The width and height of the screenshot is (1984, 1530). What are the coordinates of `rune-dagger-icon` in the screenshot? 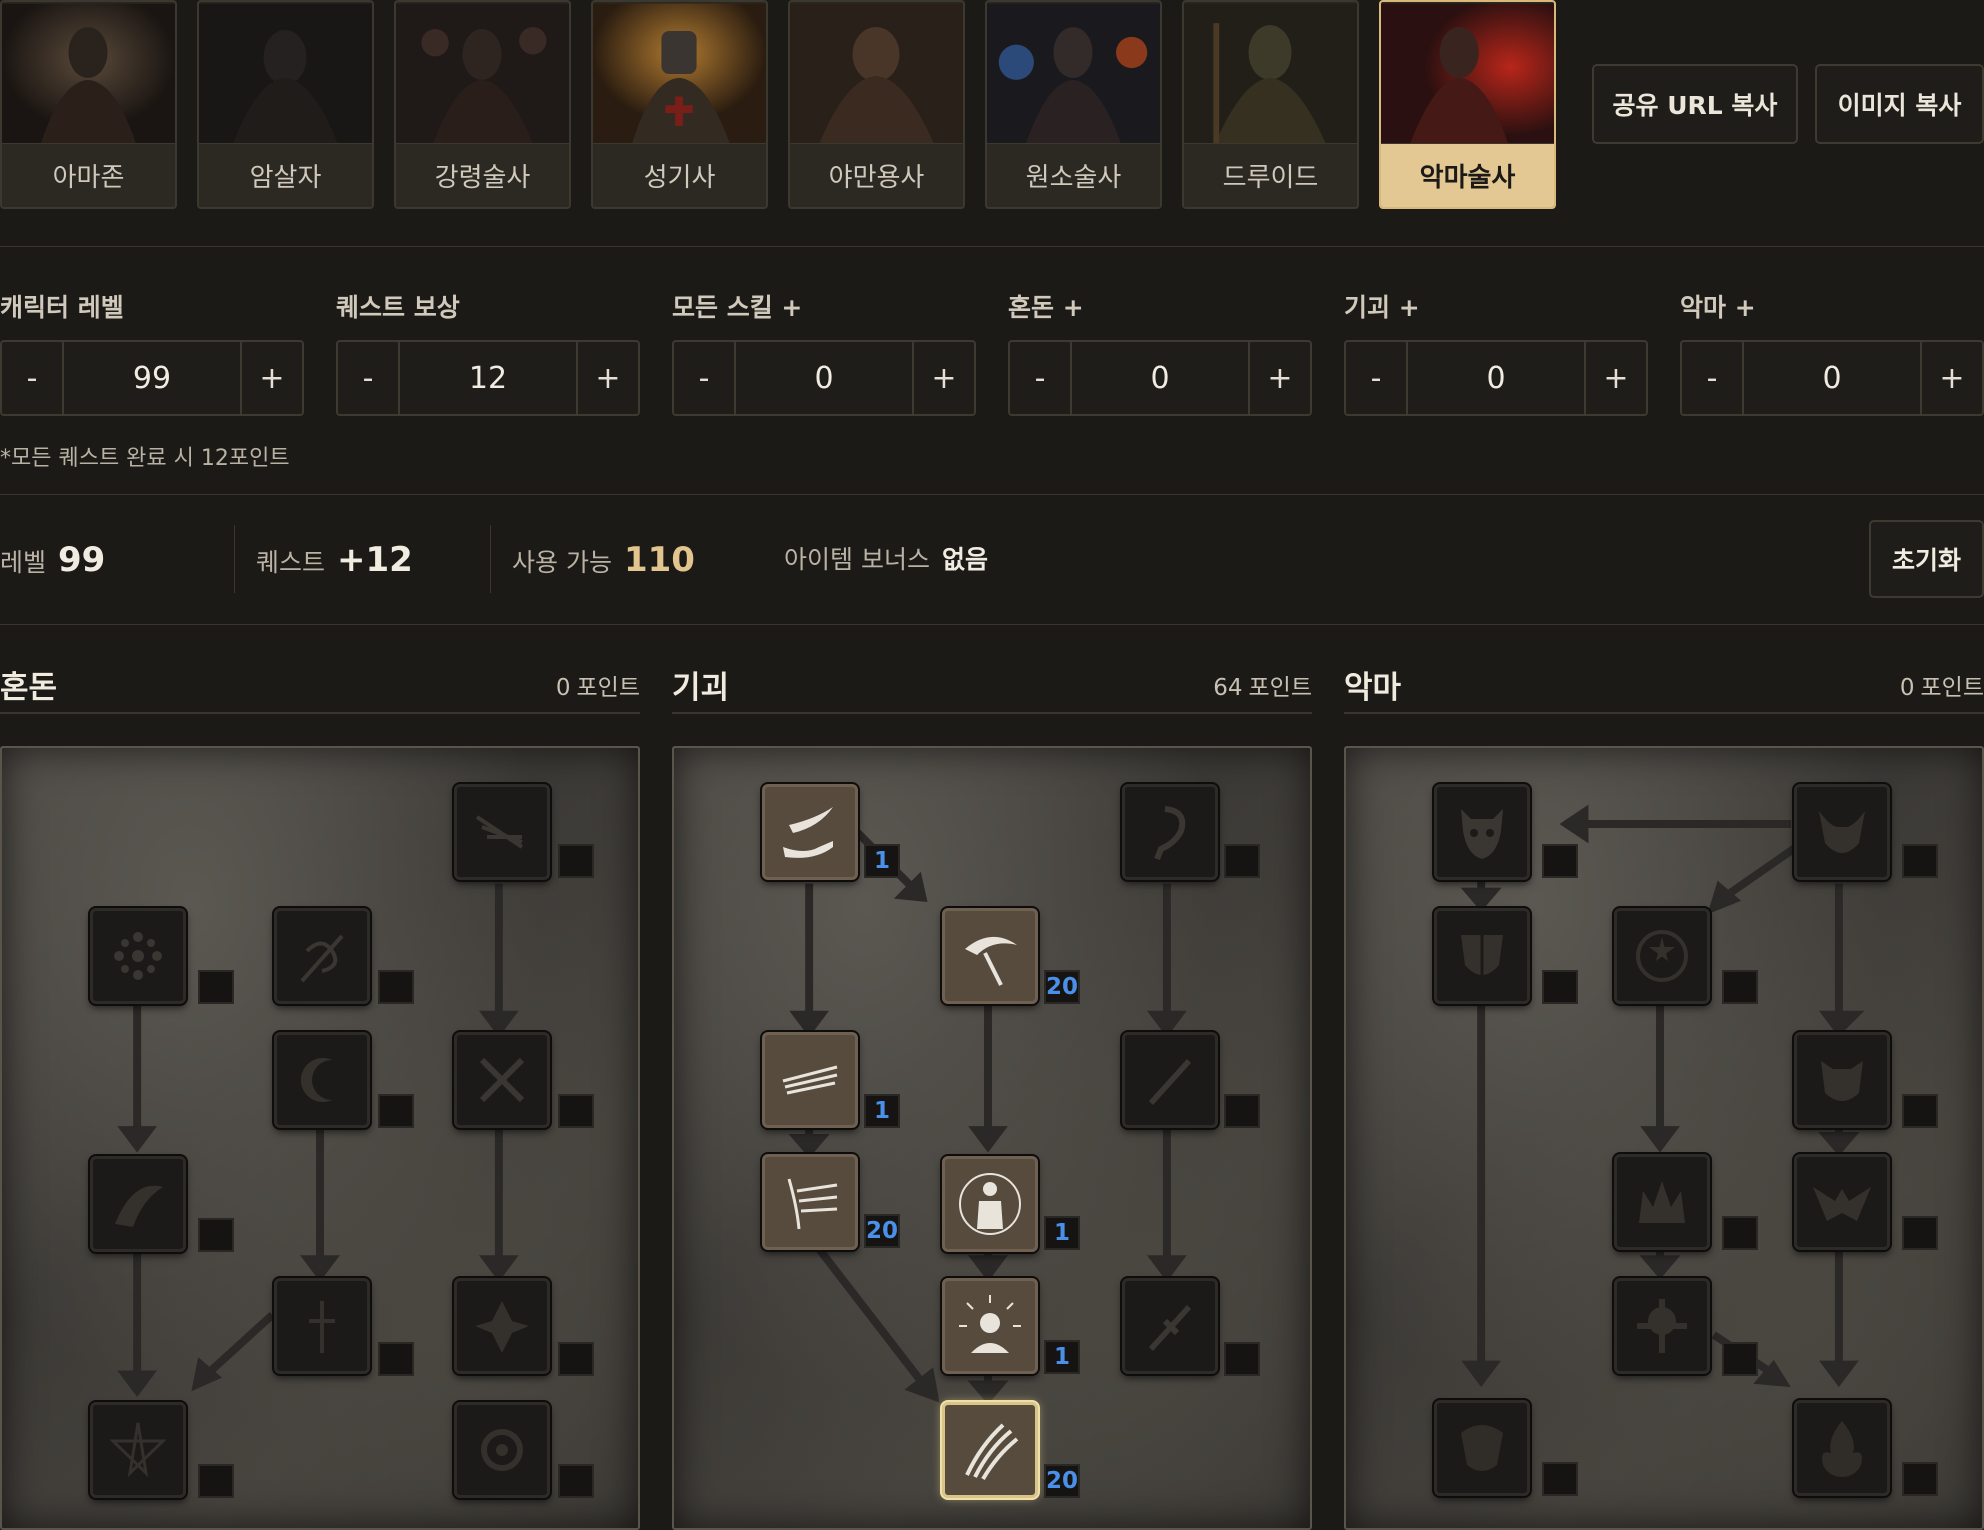 It's located at (322, 1327).